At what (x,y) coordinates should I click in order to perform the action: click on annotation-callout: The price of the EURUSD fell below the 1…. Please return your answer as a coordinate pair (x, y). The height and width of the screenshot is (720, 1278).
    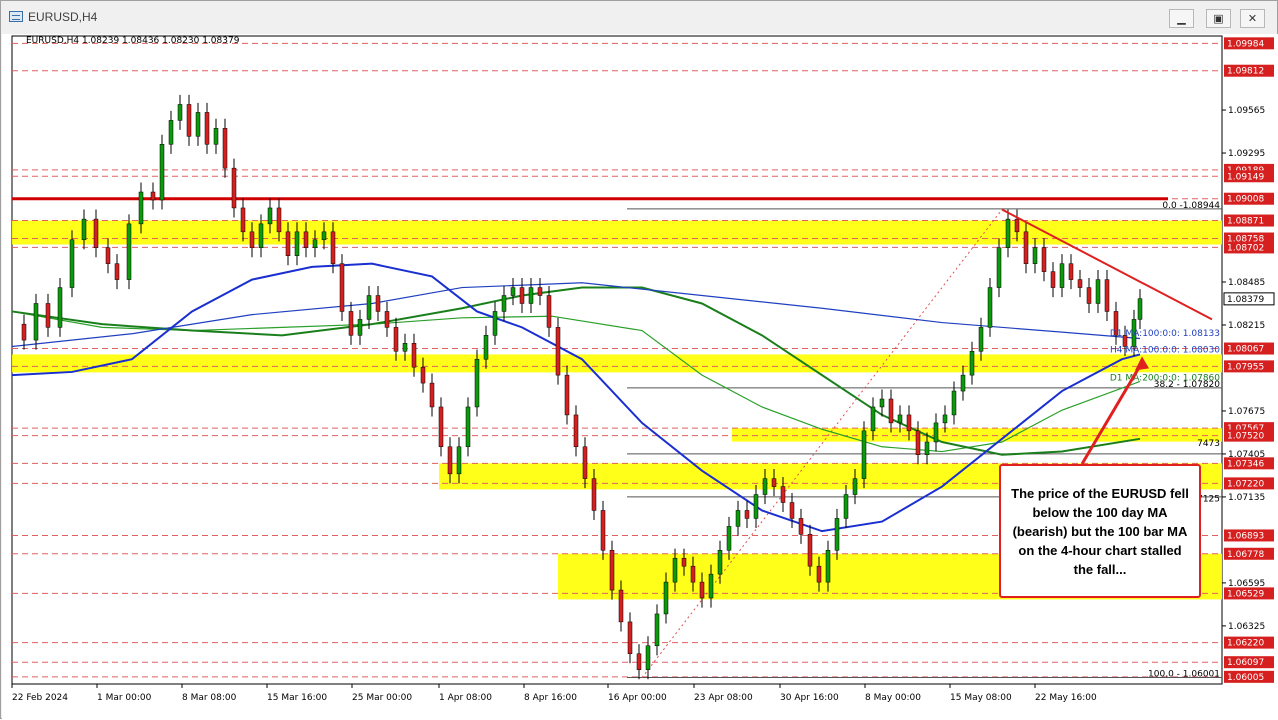
    Looking at the image, I should click on (1100, 531).